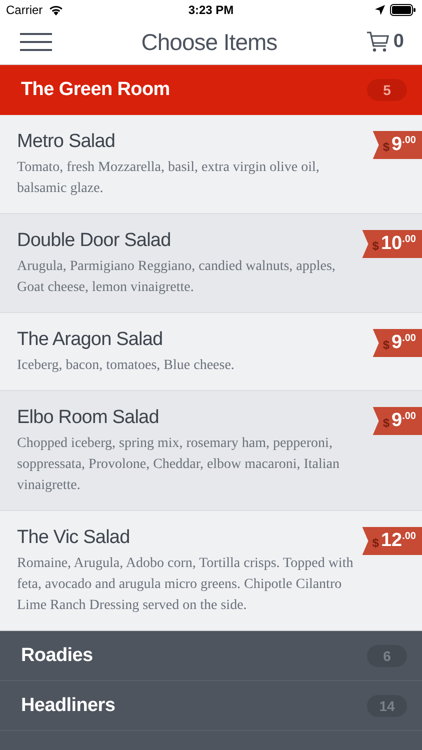 Image resolution: width=422 pixels, height=750 pixels. Describe the element at coordinates (211, 10) in the screenshot. I see `clock-time: 3:23 PM` at that location.